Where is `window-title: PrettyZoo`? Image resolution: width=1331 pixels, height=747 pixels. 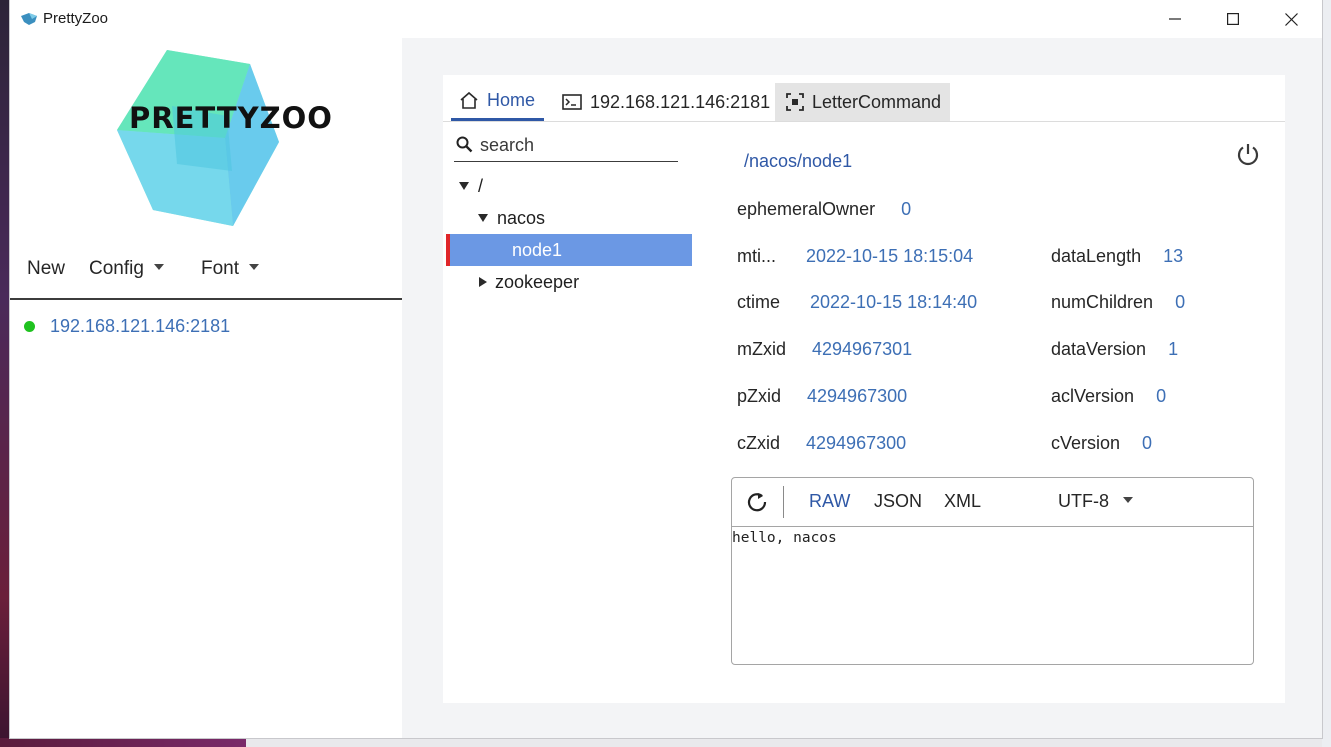
window-title: PrettyZoo is located at coordinates (76, 18).